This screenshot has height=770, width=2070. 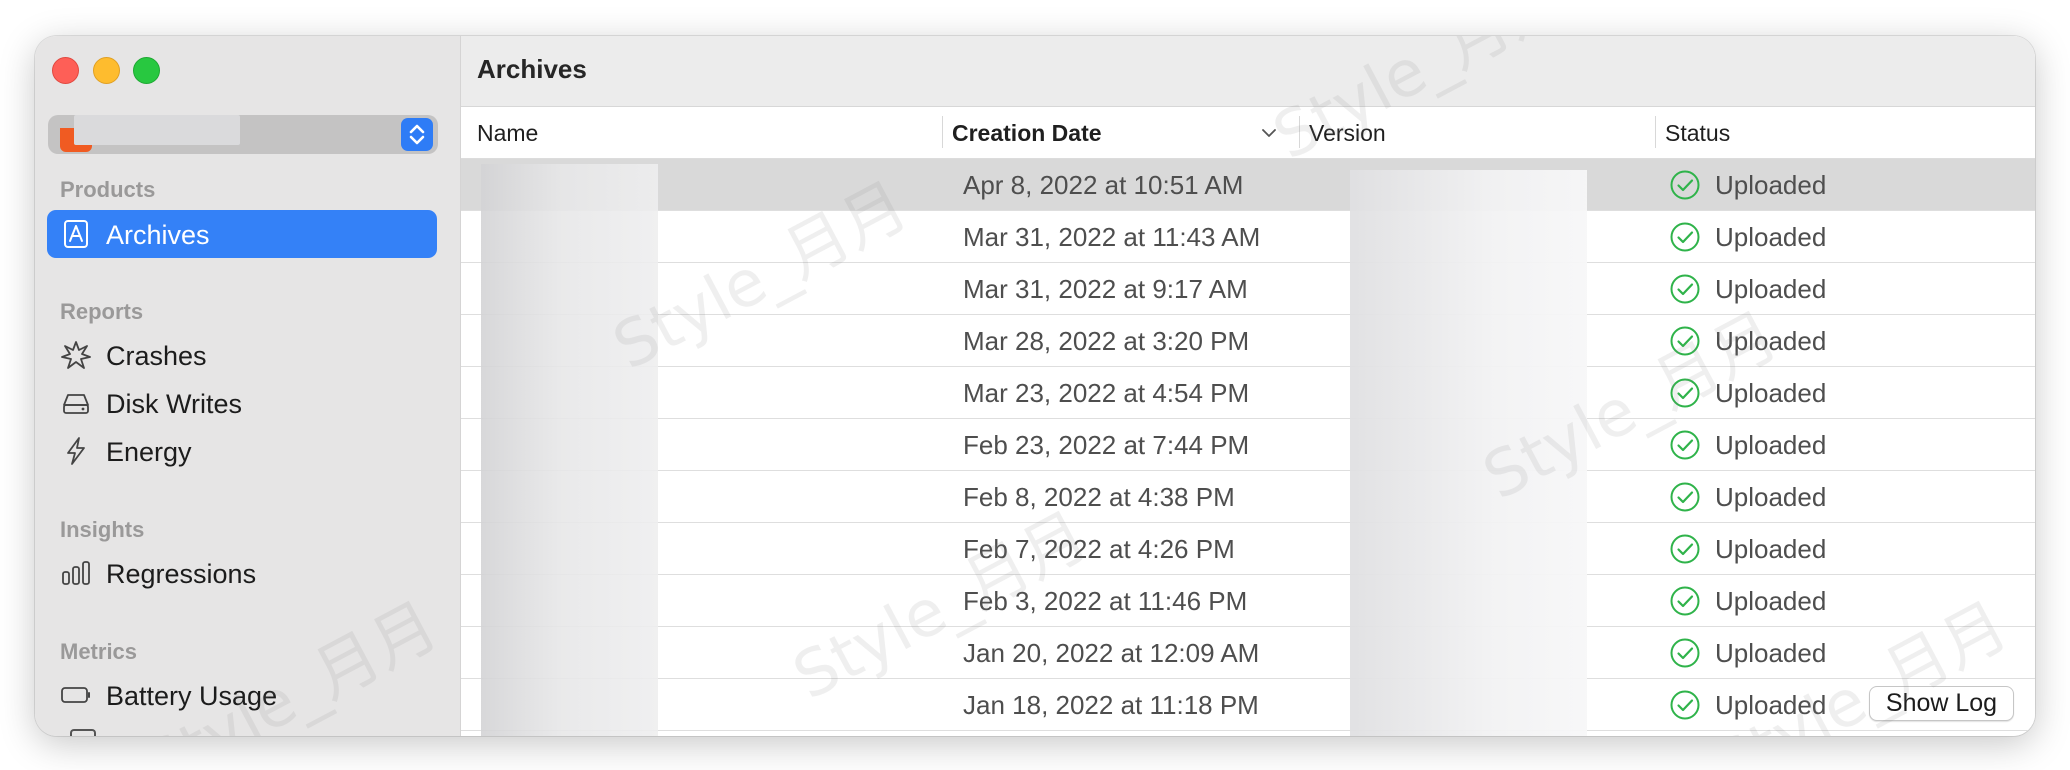 I want to click on bar-graph-icon, so click(x=76, y=573).